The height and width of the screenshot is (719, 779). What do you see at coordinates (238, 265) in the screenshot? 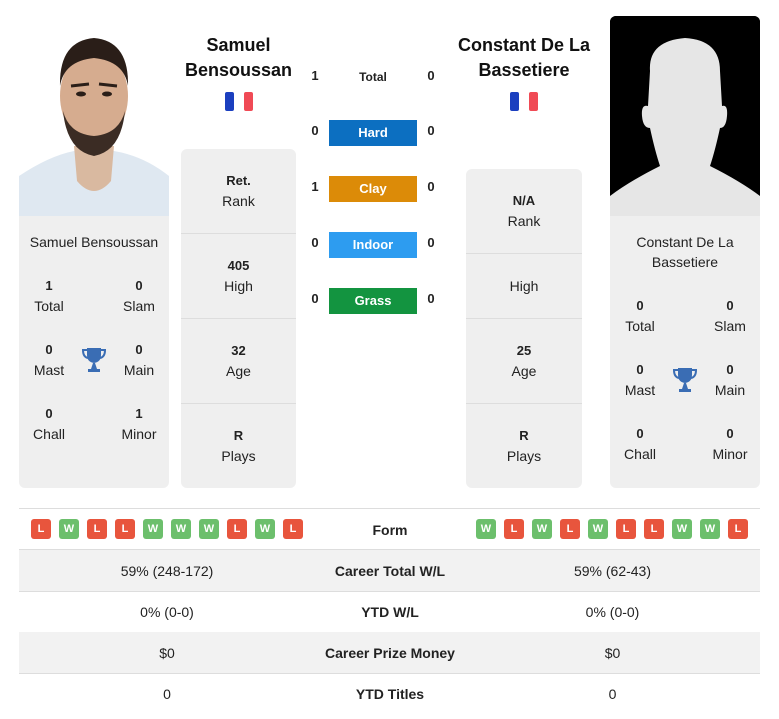
I see `info-value: 405` at bounding box center [238, 265].